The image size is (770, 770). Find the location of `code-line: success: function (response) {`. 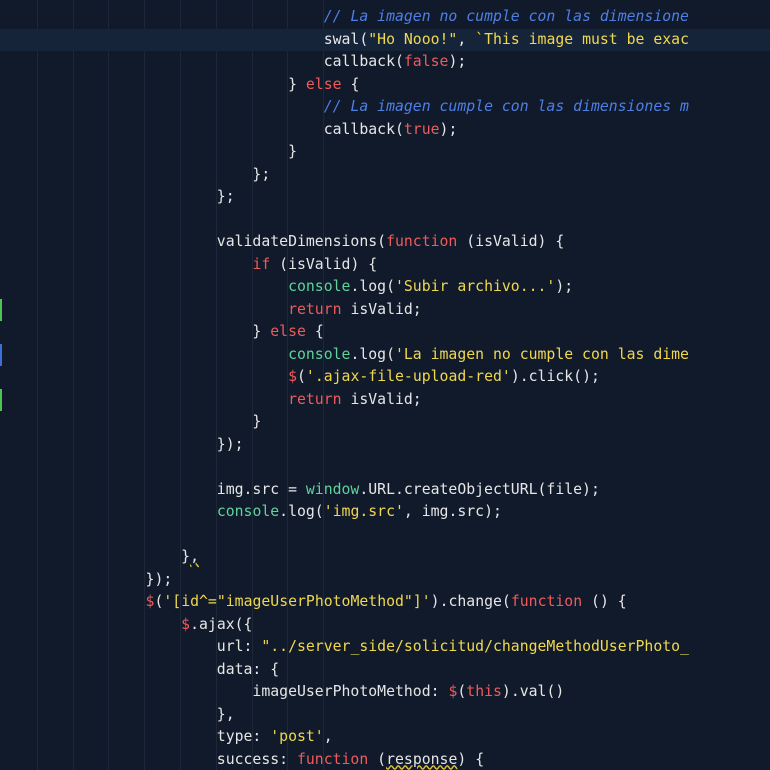

code-line: success: function (response) { is located at coordinates (385, 759).